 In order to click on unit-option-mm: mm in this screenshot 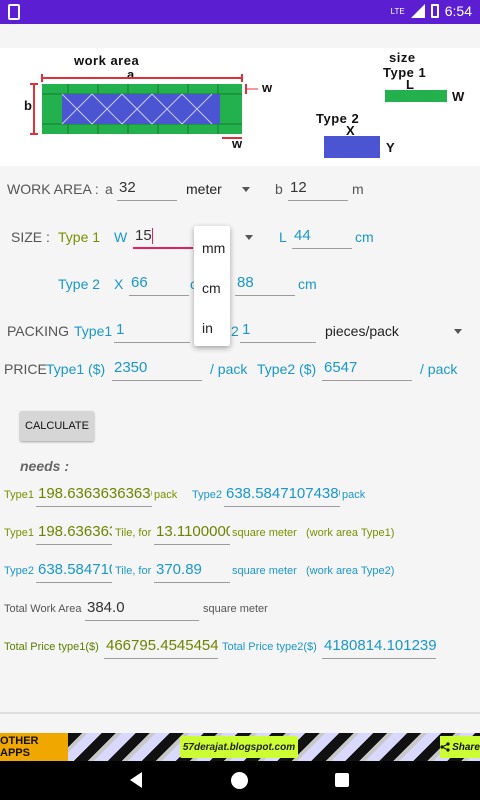, I will do `click(213, 248)`.